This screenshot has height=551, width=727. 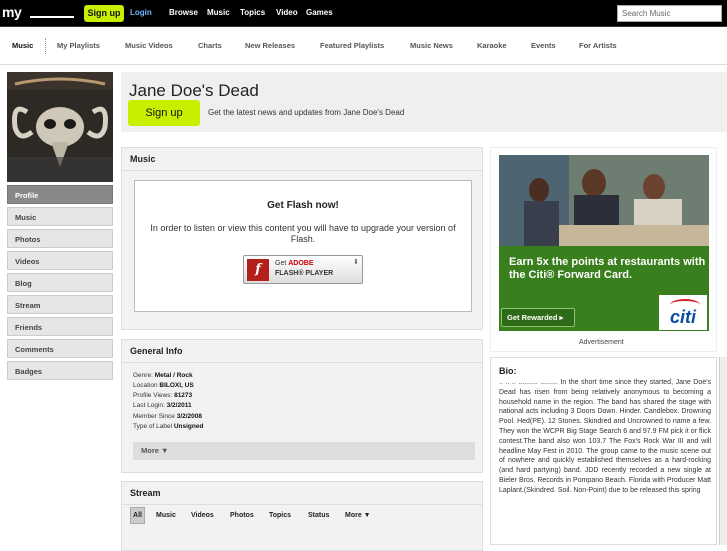 I want to click on signup-button: Sign up, so click(x=104, y=13).